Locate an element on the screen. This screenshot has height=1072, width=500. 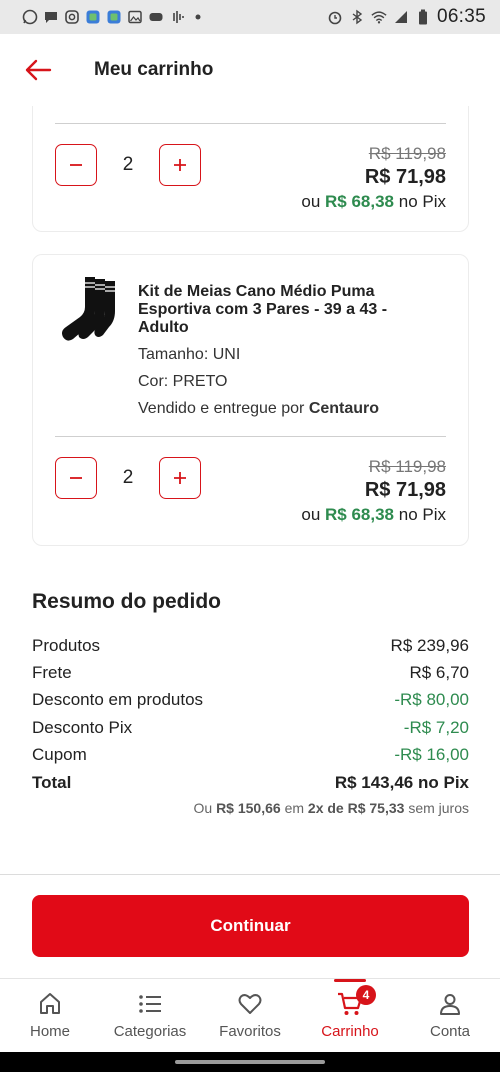
cart-count-badge: 4 is located at coordinates (366, 995).